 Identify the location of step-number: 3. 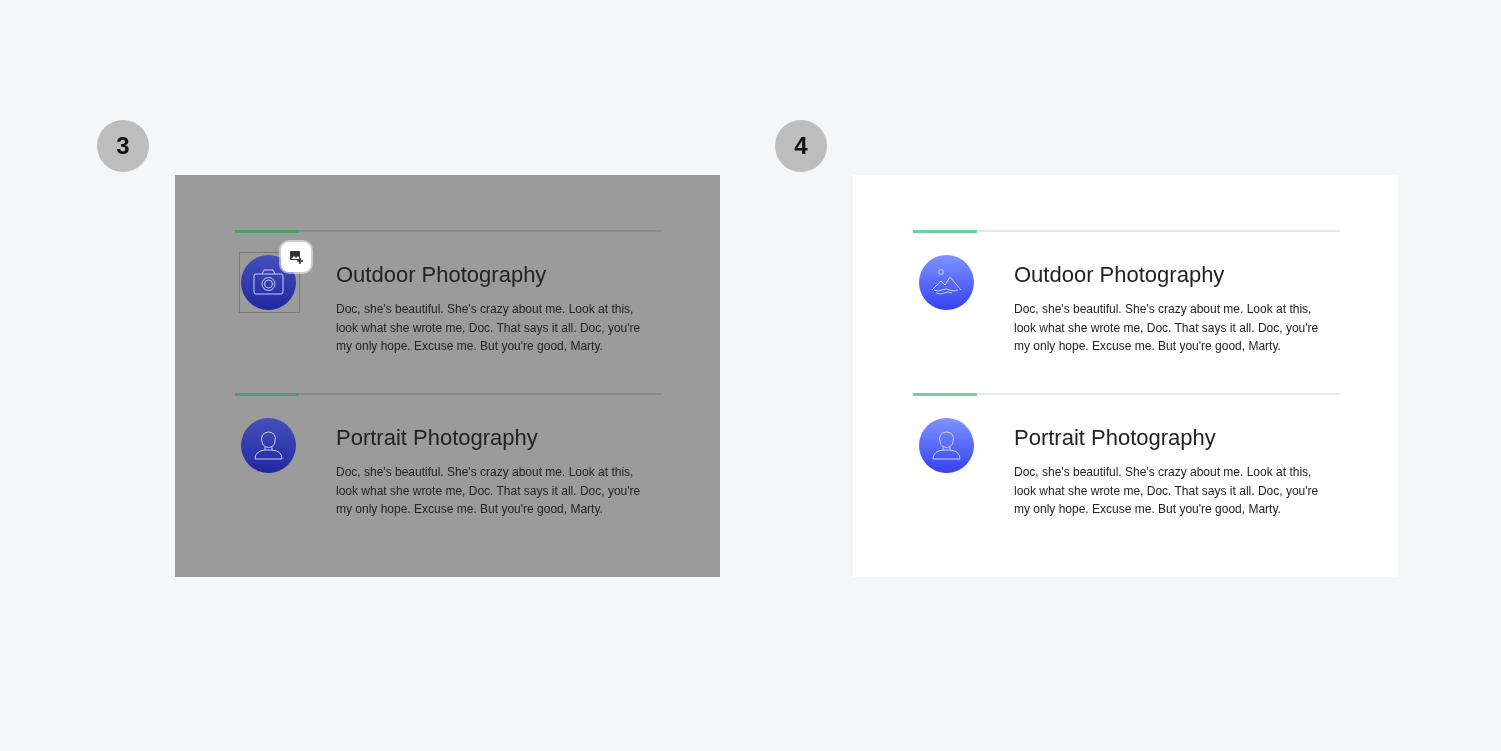
(123, 146).